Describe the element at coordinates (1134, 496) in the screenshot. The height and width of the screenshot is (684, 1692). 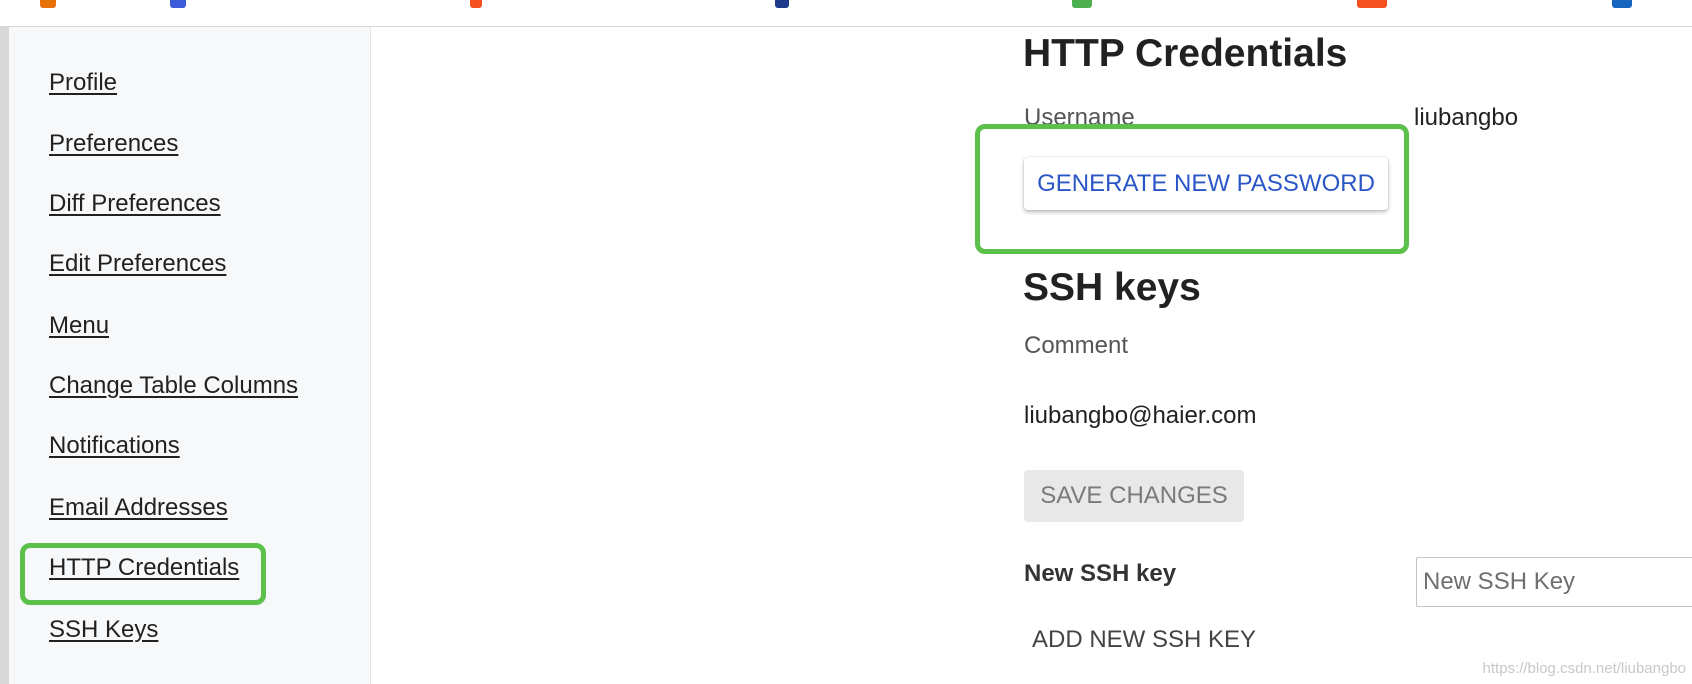
I see `save-changes-button: SAVE CHANGES` at that location.